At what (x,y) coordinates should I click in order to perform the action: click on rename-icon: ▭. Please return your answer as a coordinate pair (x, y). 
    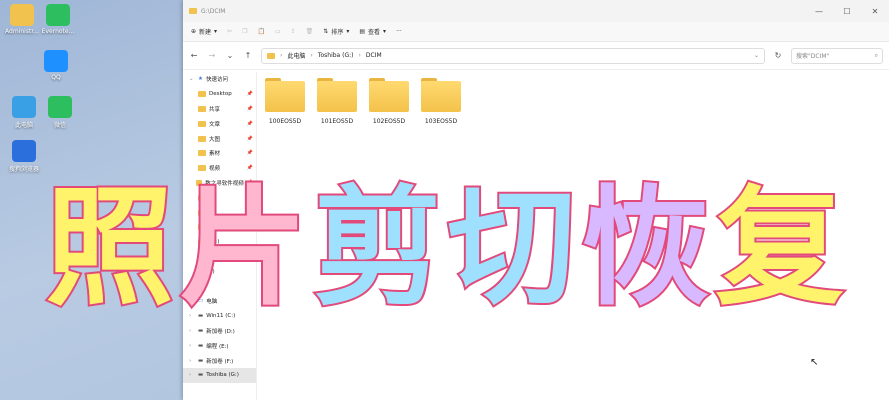
    Looking at the image, I should click on (278, 31).